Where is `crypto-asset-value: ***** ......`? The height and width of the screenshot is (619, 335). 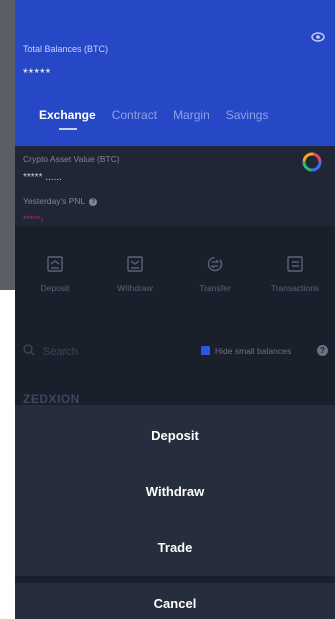
crypto-asset-value: ***** ...... is located at coordinates (42, 177).